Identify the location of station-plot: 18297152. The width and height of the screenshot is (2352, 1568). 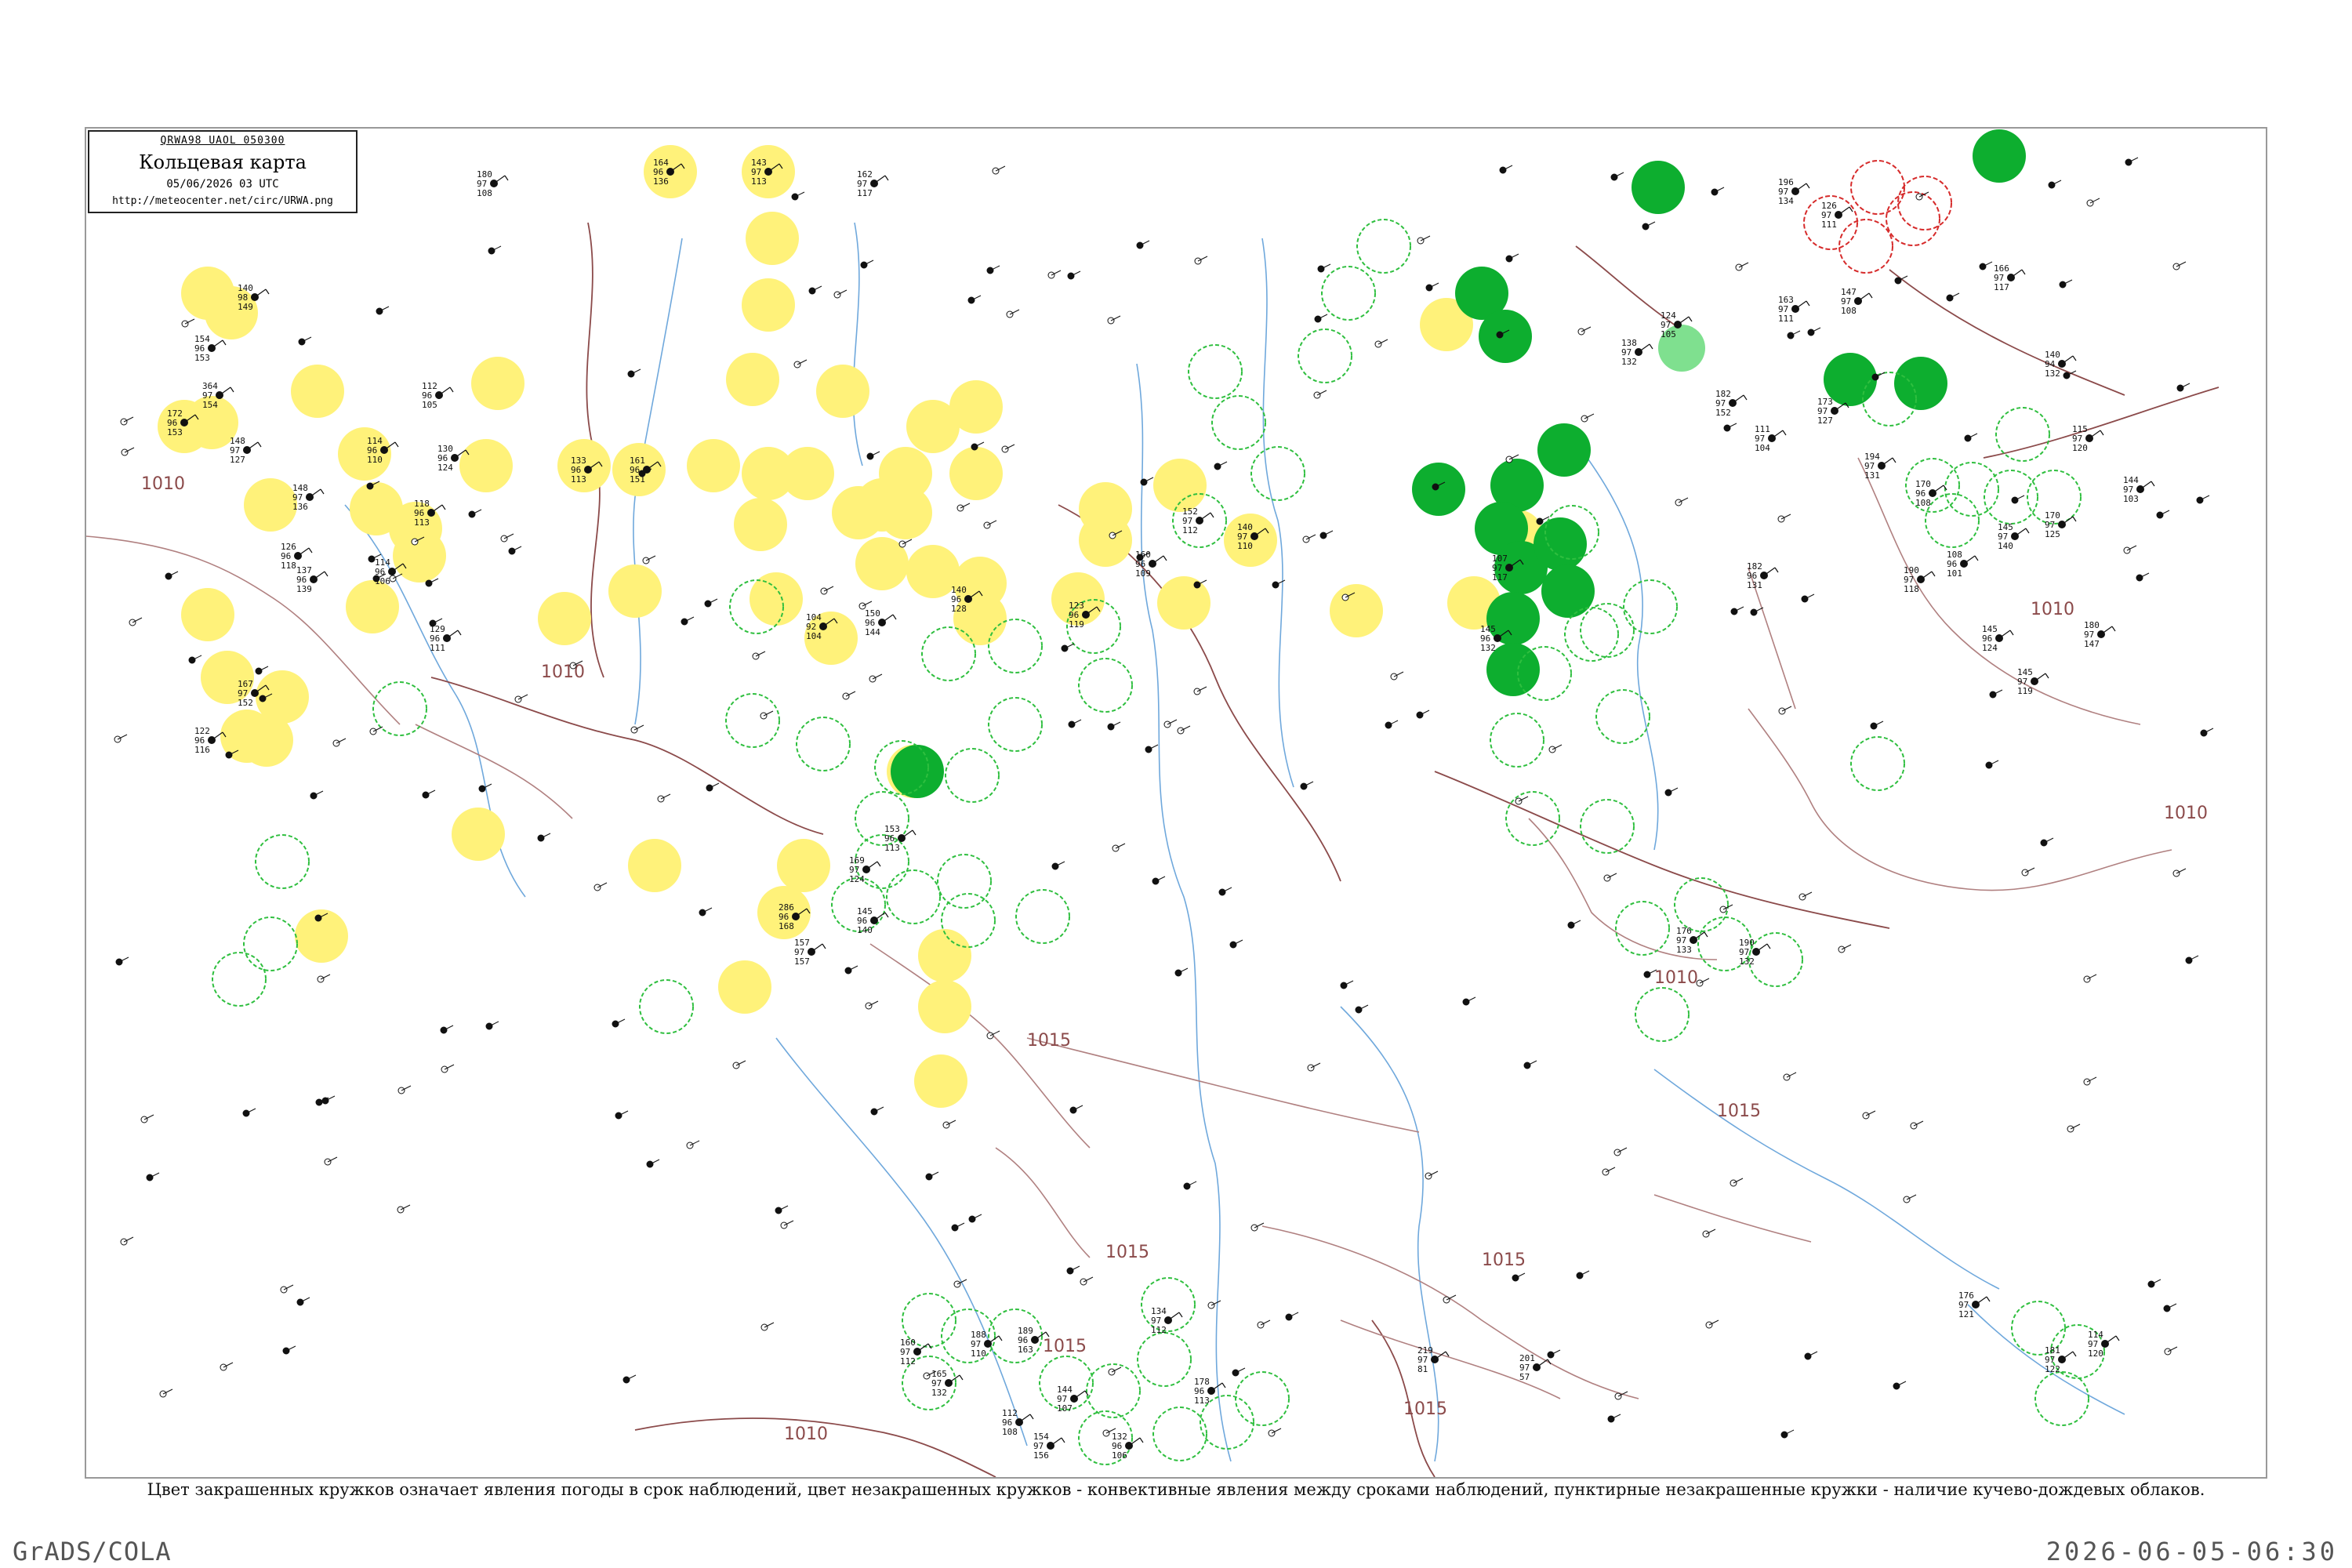
(1731, 404).